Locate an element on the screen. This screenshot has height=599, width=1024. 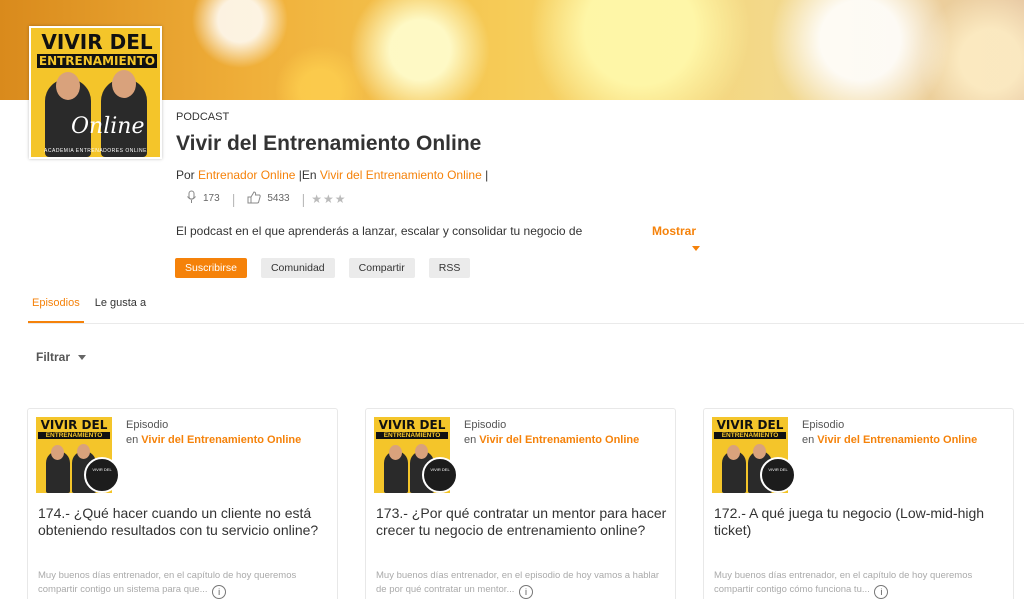
community-button: Comunidad is located at coordinates (297, 268).